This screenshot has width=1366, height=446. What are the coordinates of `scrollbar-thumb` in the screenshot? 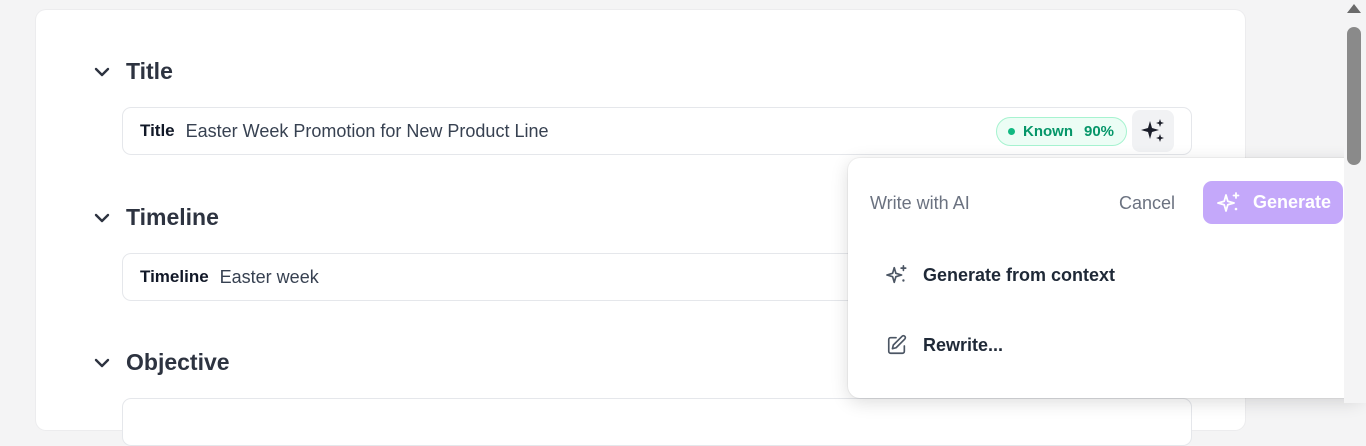 It's located at (1354, 96).